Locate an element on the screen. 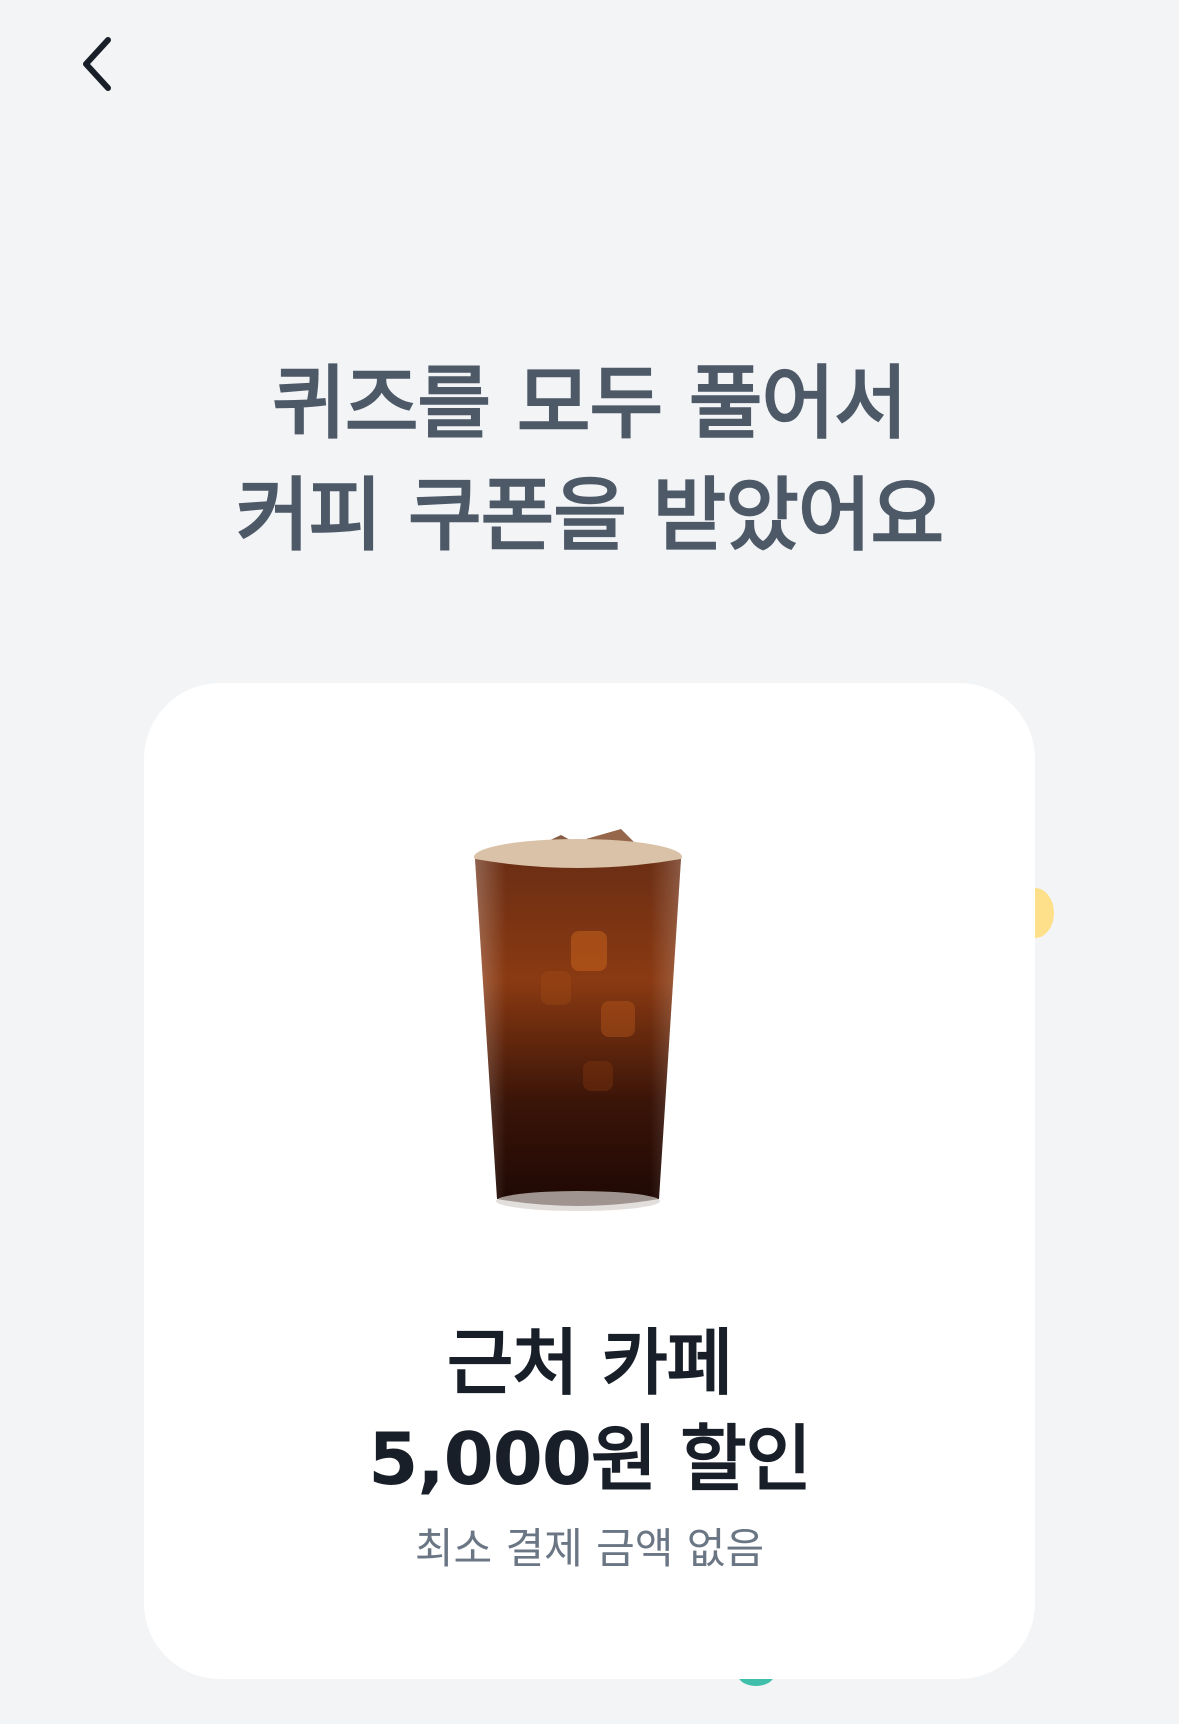 This screenshot has height=1724, width=1179. chevron-left-icon is located at coordinates (97, 64).